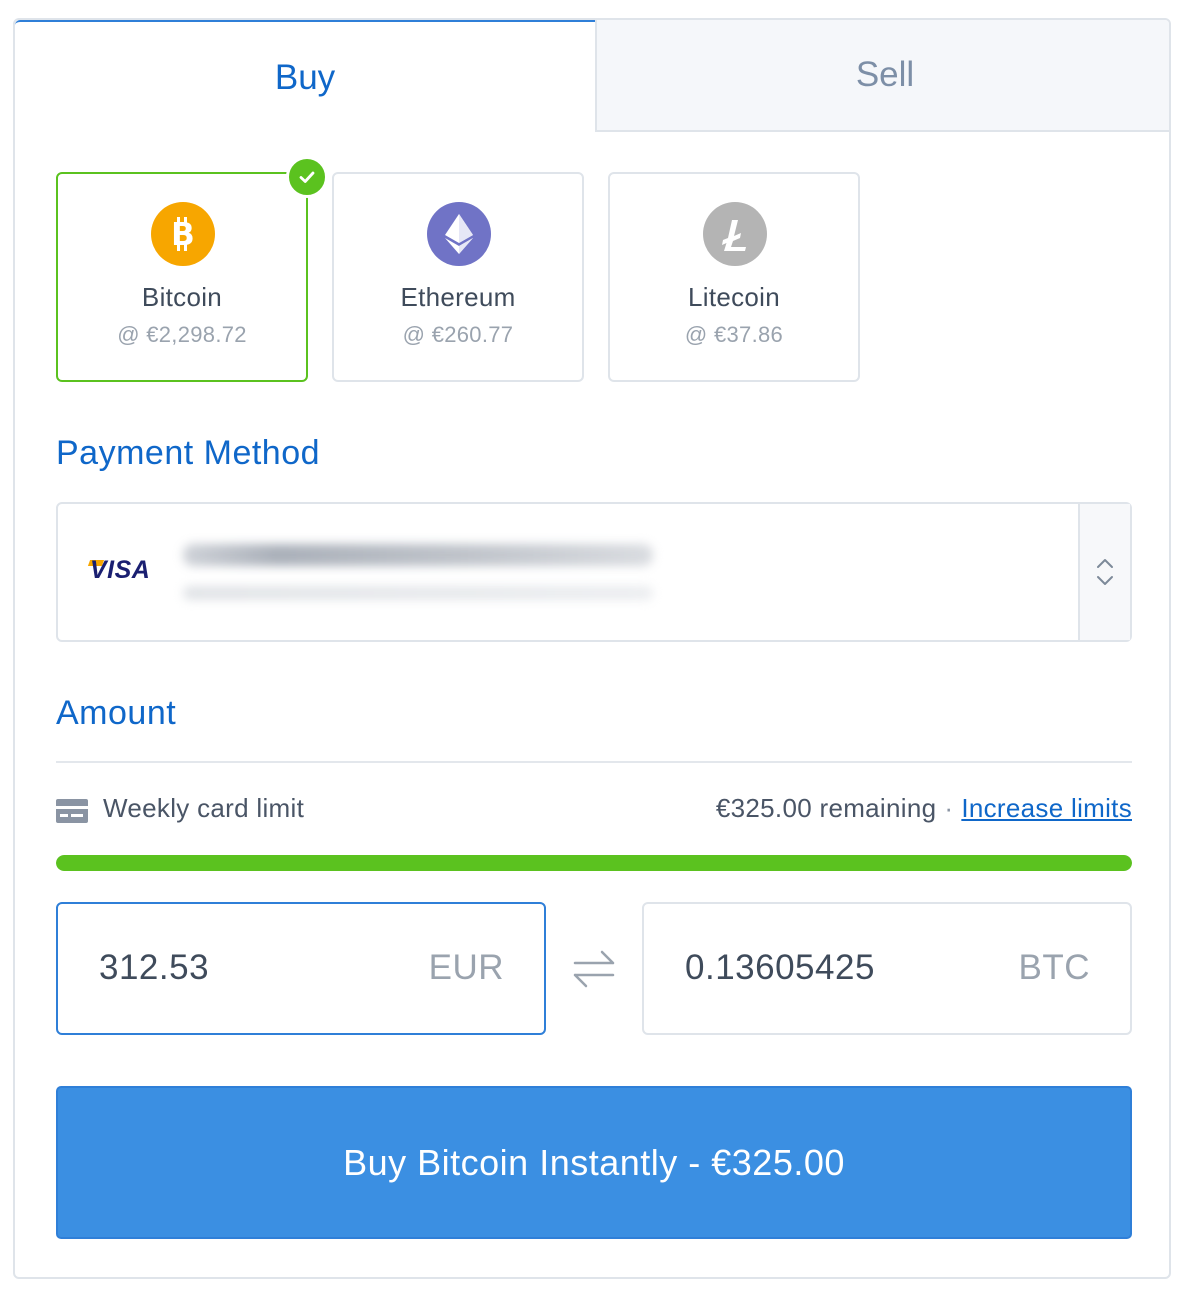 Image resolution: width=1190 pixels, height=1298 pixels. I want to click on ethereum-icon, so click(459, 234).